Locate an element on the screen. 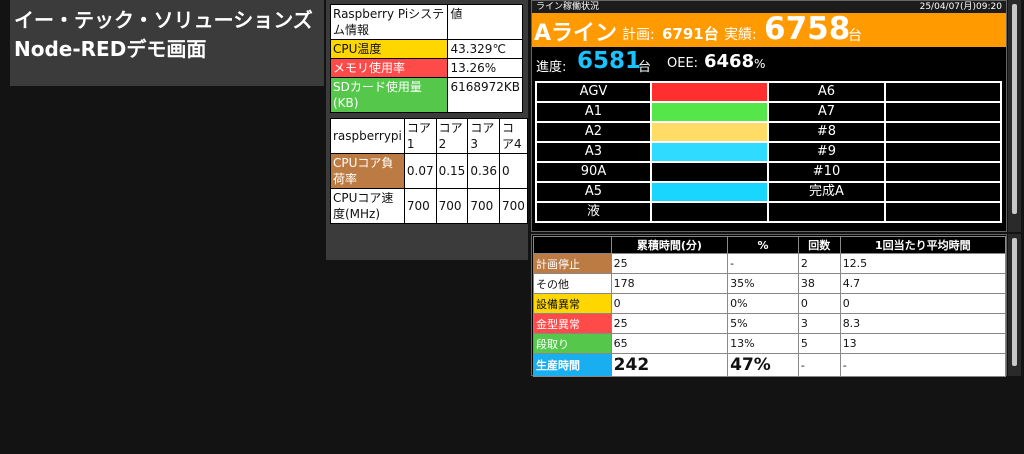 This screenshot has width=1024, height=454. stat-label: 金型異常 is located at coordinates (572, 323).